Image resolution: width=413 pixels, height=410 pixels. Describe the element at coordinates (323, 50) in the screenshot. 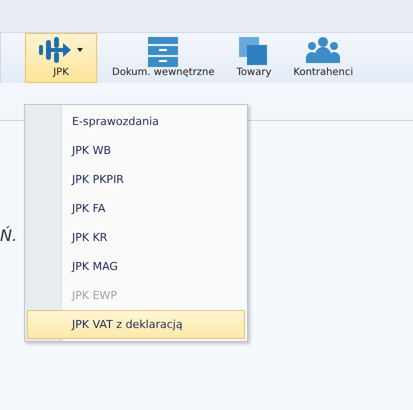

I see `people-icon` at that location.